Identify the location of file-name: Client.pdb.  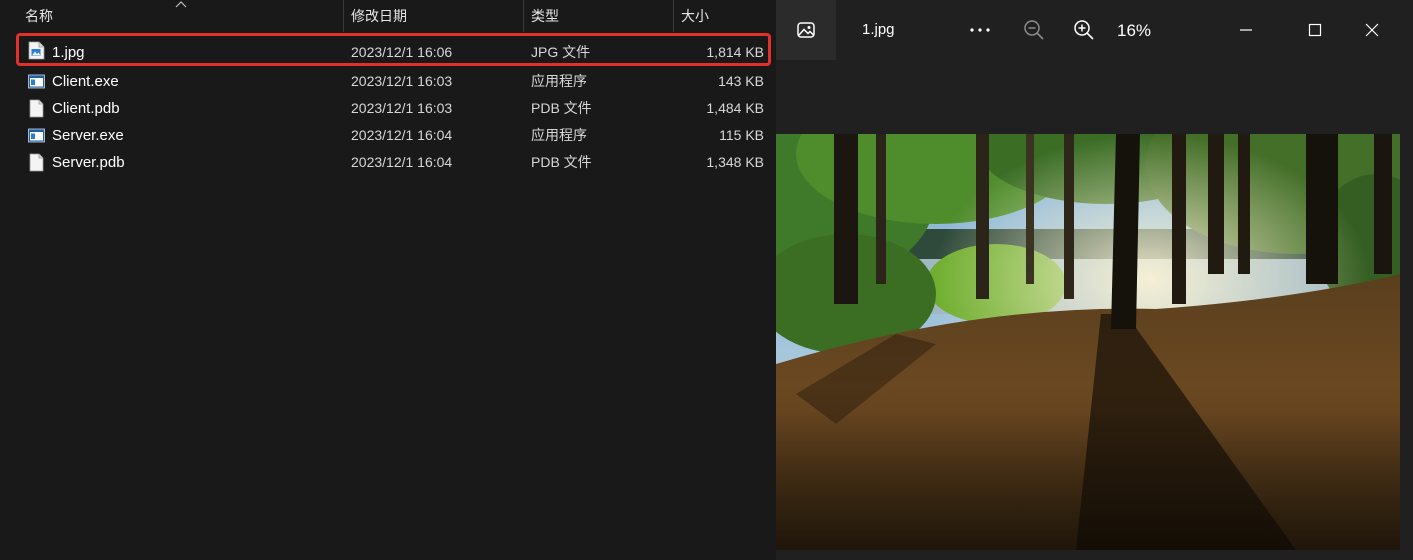
(86, 108).